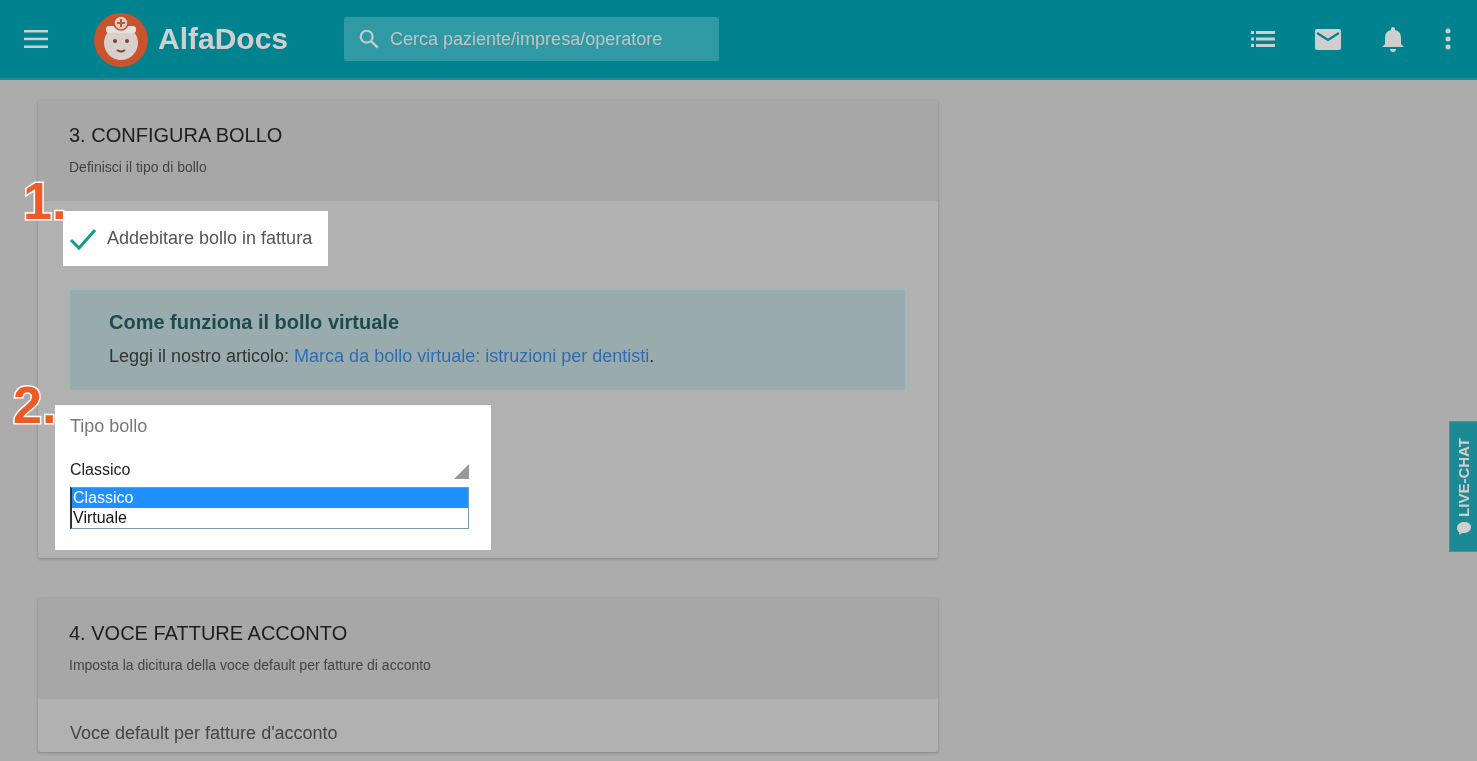 This screenshot has width=1477, height=761. I want to click on dropdown-option: Virtuale, so click(270, 518).